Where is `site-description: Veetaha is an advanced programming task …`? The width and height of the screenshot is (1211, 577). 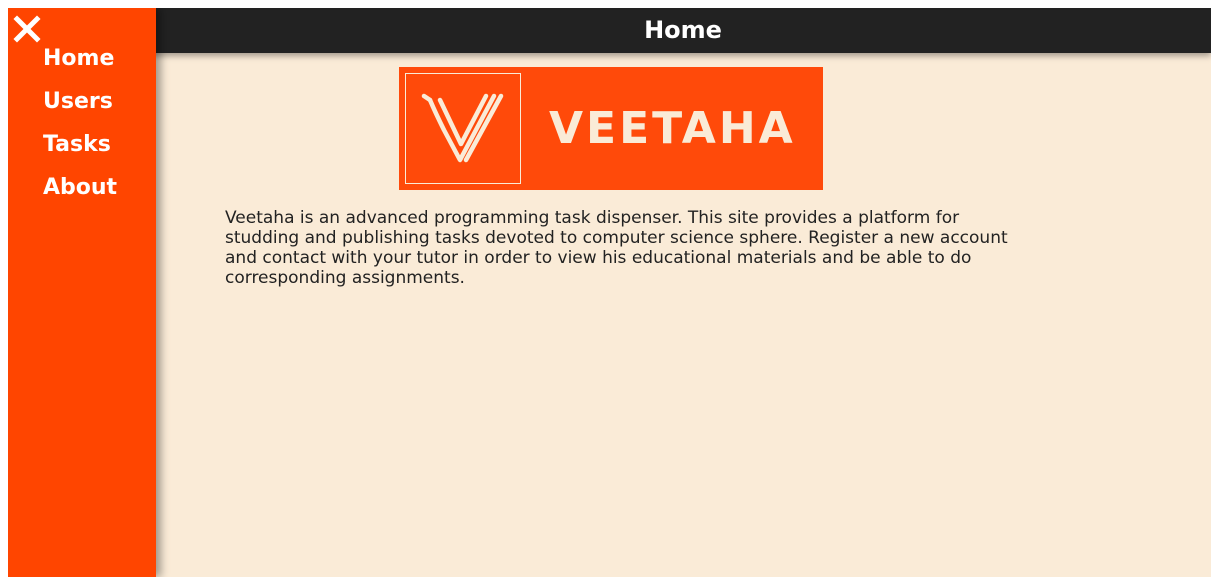
site-description: Veetaha is an advanced programming task … is located at coordinates (616, 248).